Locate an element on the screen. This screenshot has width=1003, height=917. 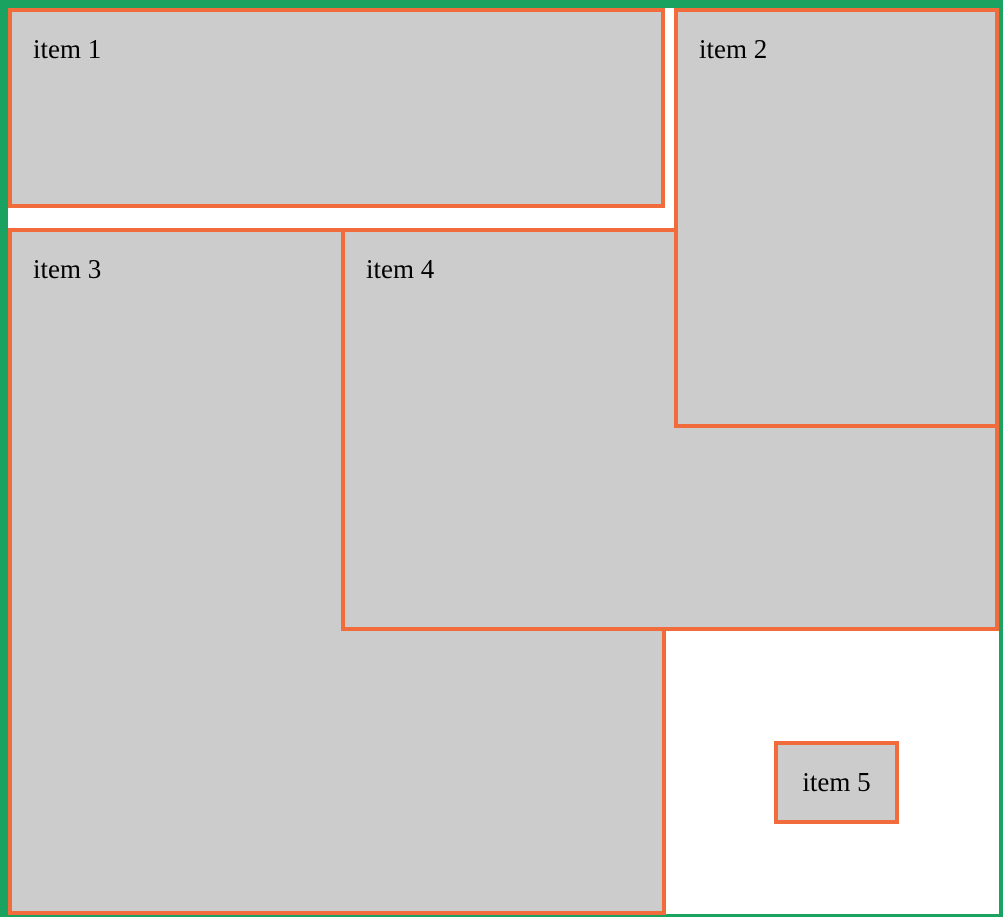
item-2-label: item 2 is located at coordinates (733, 49).